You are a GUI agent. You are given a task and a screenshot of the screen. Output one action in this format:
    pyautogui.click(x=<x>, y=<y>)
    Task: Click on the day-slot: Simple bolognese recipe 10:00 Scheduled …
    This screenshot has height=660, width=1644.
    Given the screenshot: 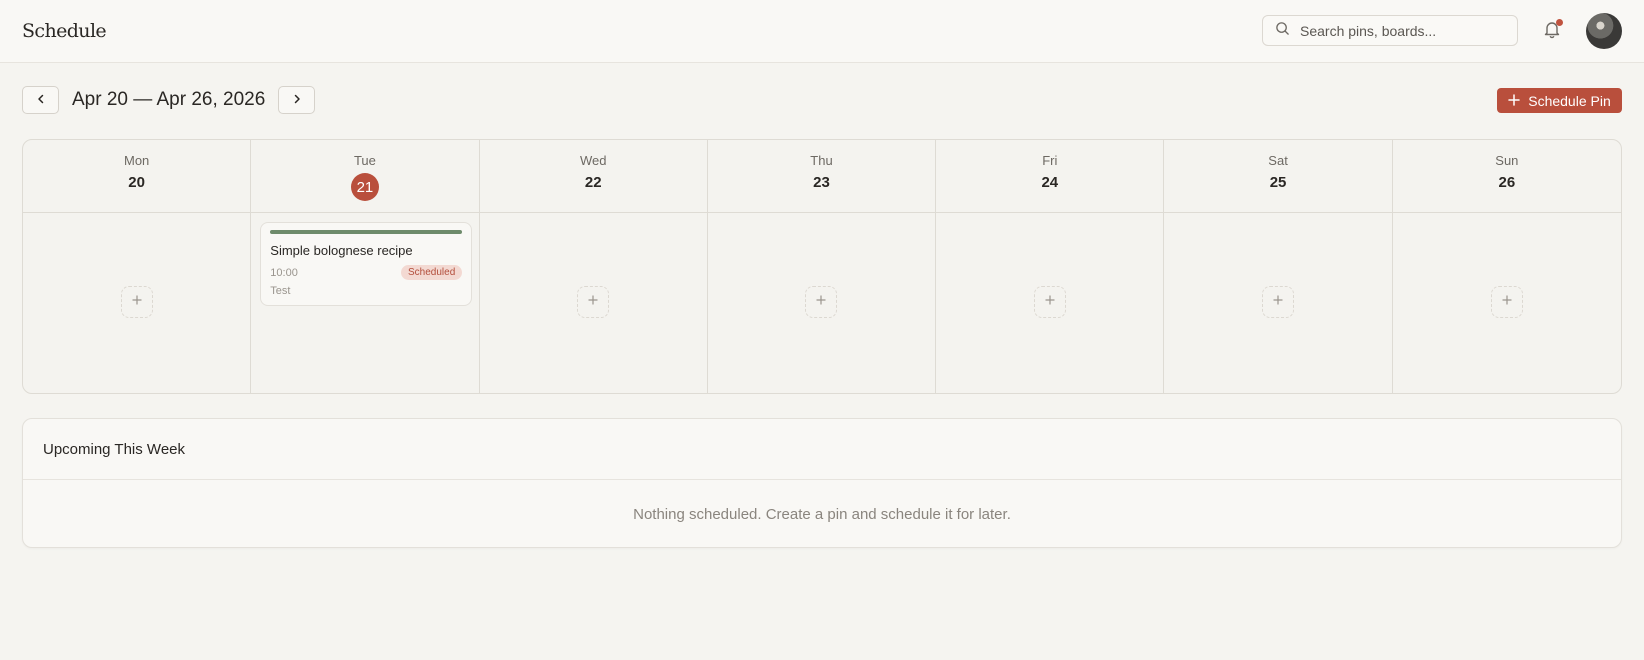 What is the action you would take?
    pyautogui.click(x=364, y=303)
    